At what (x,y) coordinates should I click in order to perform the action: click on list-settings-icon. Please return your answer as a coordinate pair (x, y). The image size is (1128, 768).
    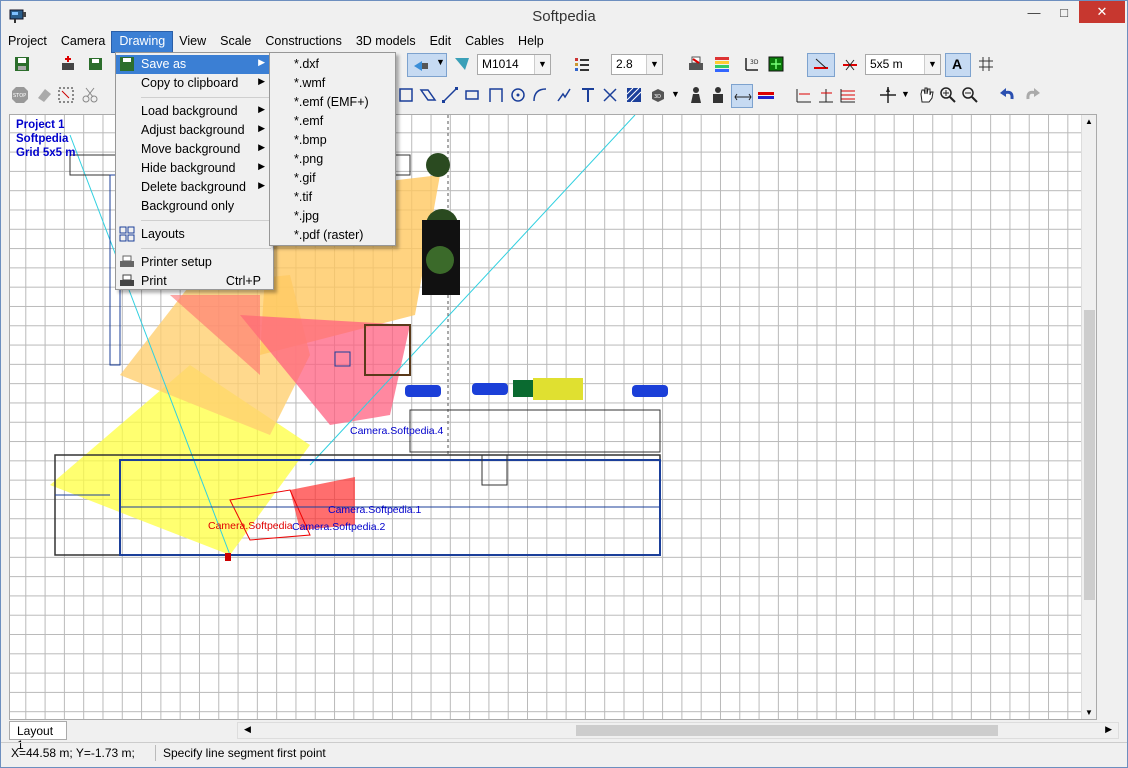
    Looking at the image, I should click on (582, 64).